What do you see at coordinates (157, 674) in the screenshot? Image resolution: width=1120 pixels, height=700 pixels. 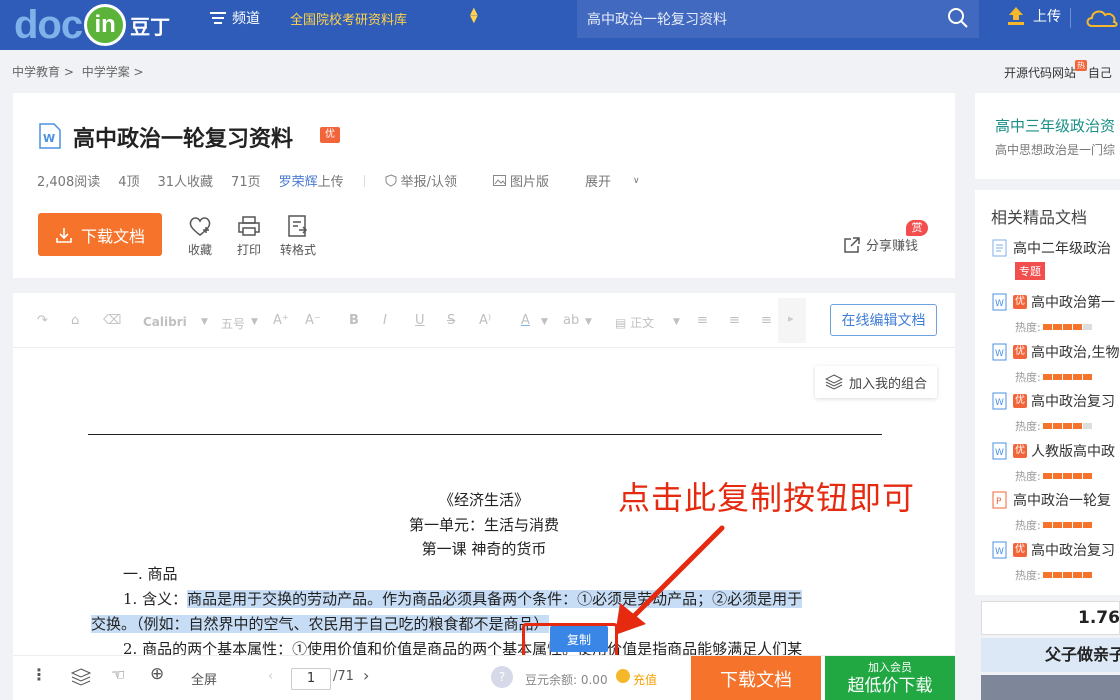 I see `zoom-in-icon: ⊕` at bounding box center [157, 674].